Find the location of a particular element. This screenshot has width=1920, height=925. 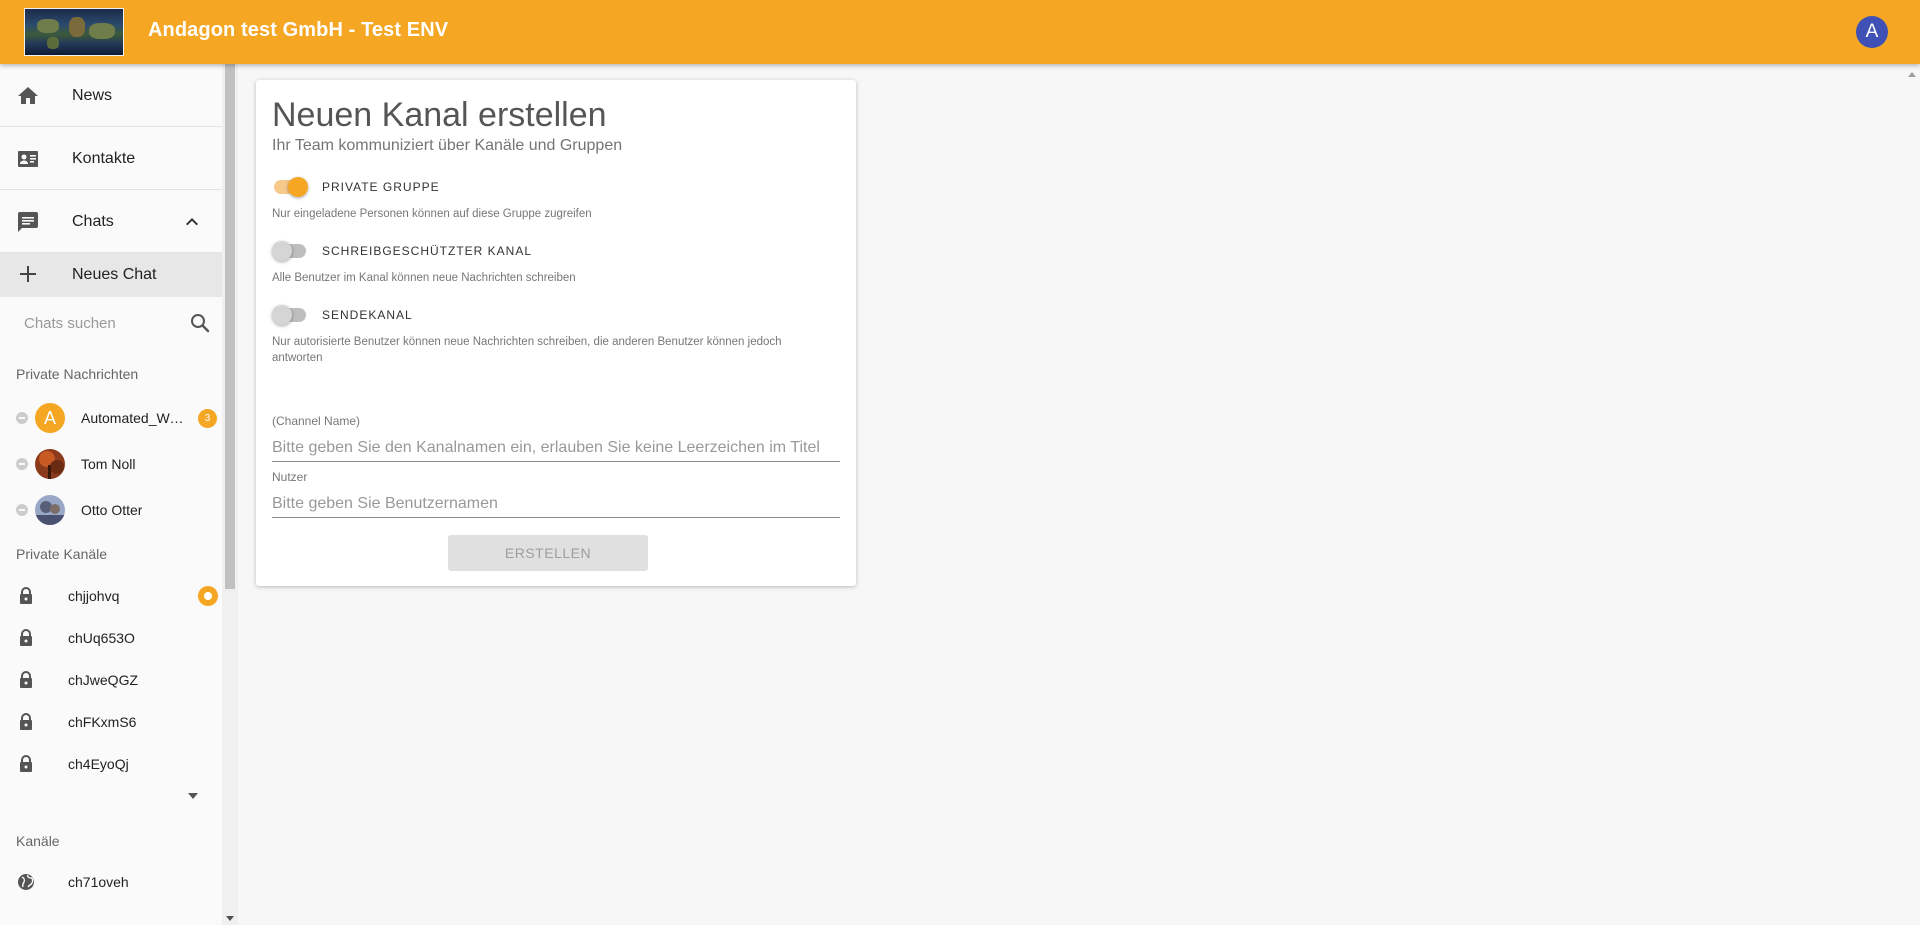

channel-item-chuq653o: chUq653O is located at coordinates (111, 638).